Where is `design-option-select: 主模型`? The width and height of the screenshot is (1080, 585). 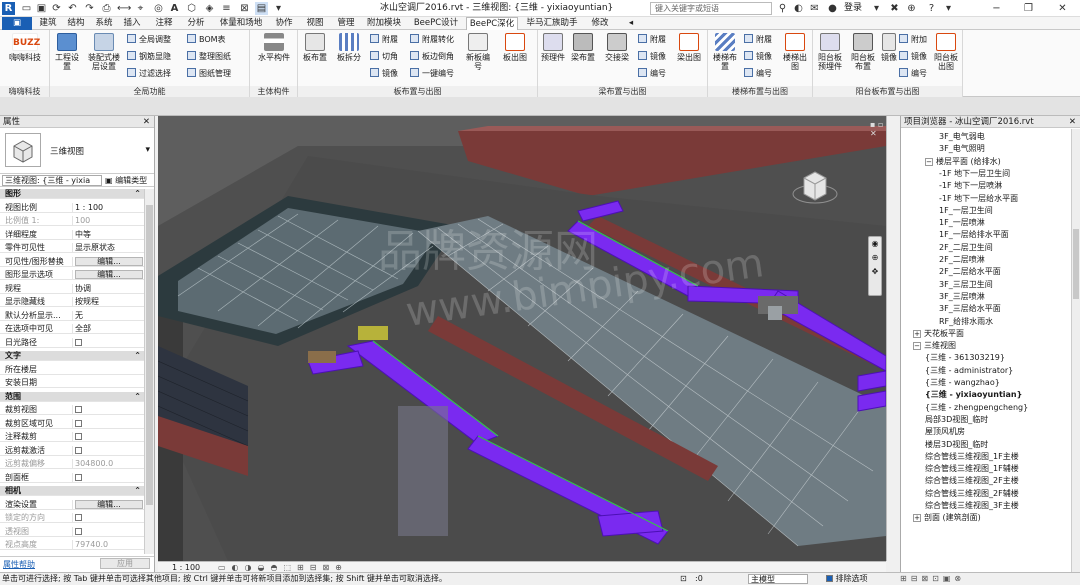 design-option-select: 主模型 is located at coordinates (778, 579).